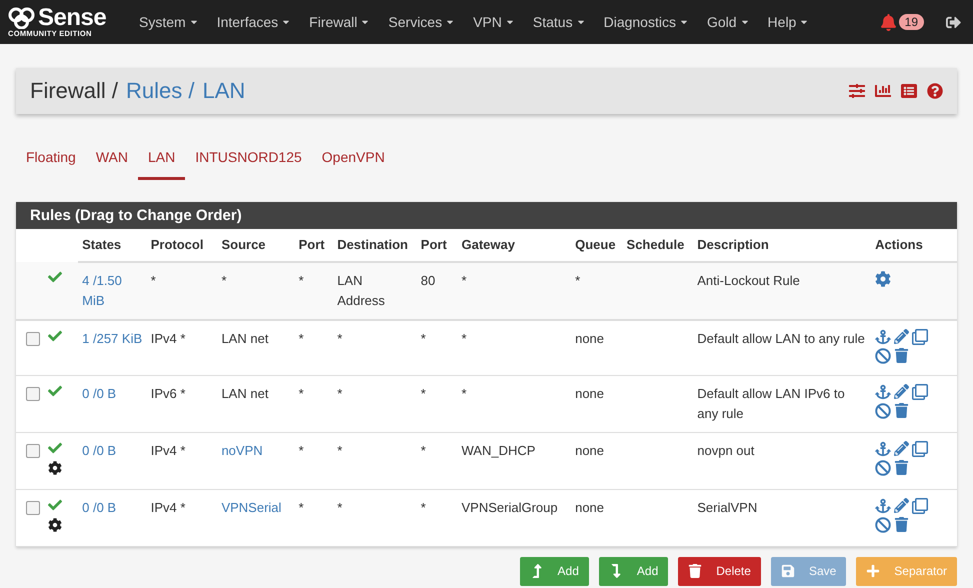  Describe the element at coordinates (340, 22) in the screenshot. I see `menu-item: Firewall` at that location.